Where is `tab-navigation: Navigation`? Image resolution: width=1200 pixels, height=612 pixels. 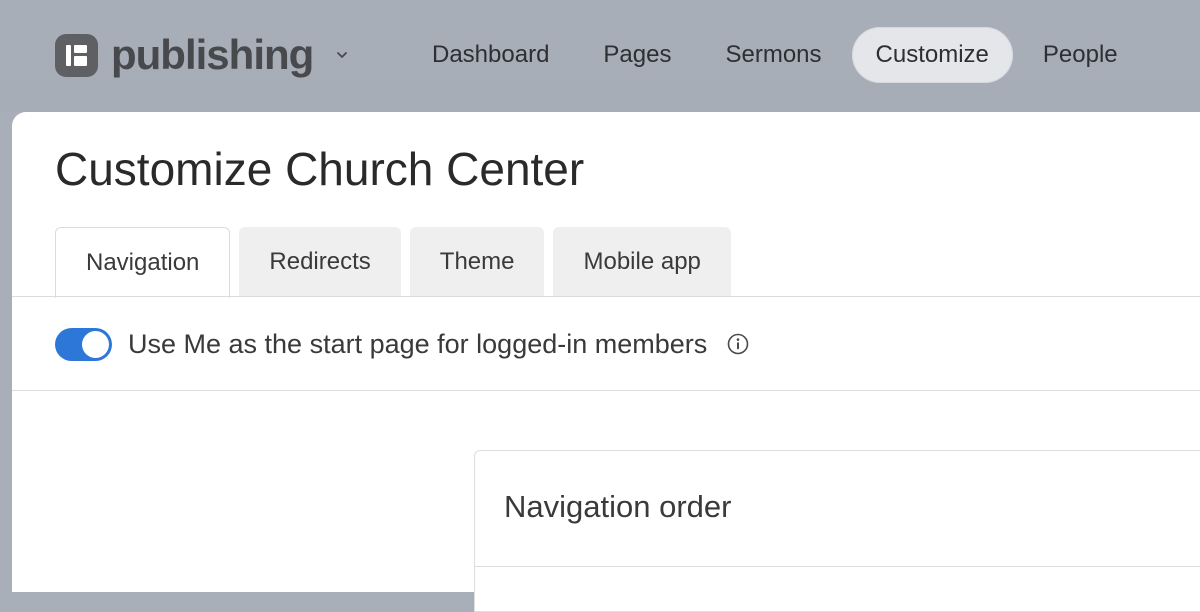
tab-navigation: Navigation is located at coordinates (143, 262).